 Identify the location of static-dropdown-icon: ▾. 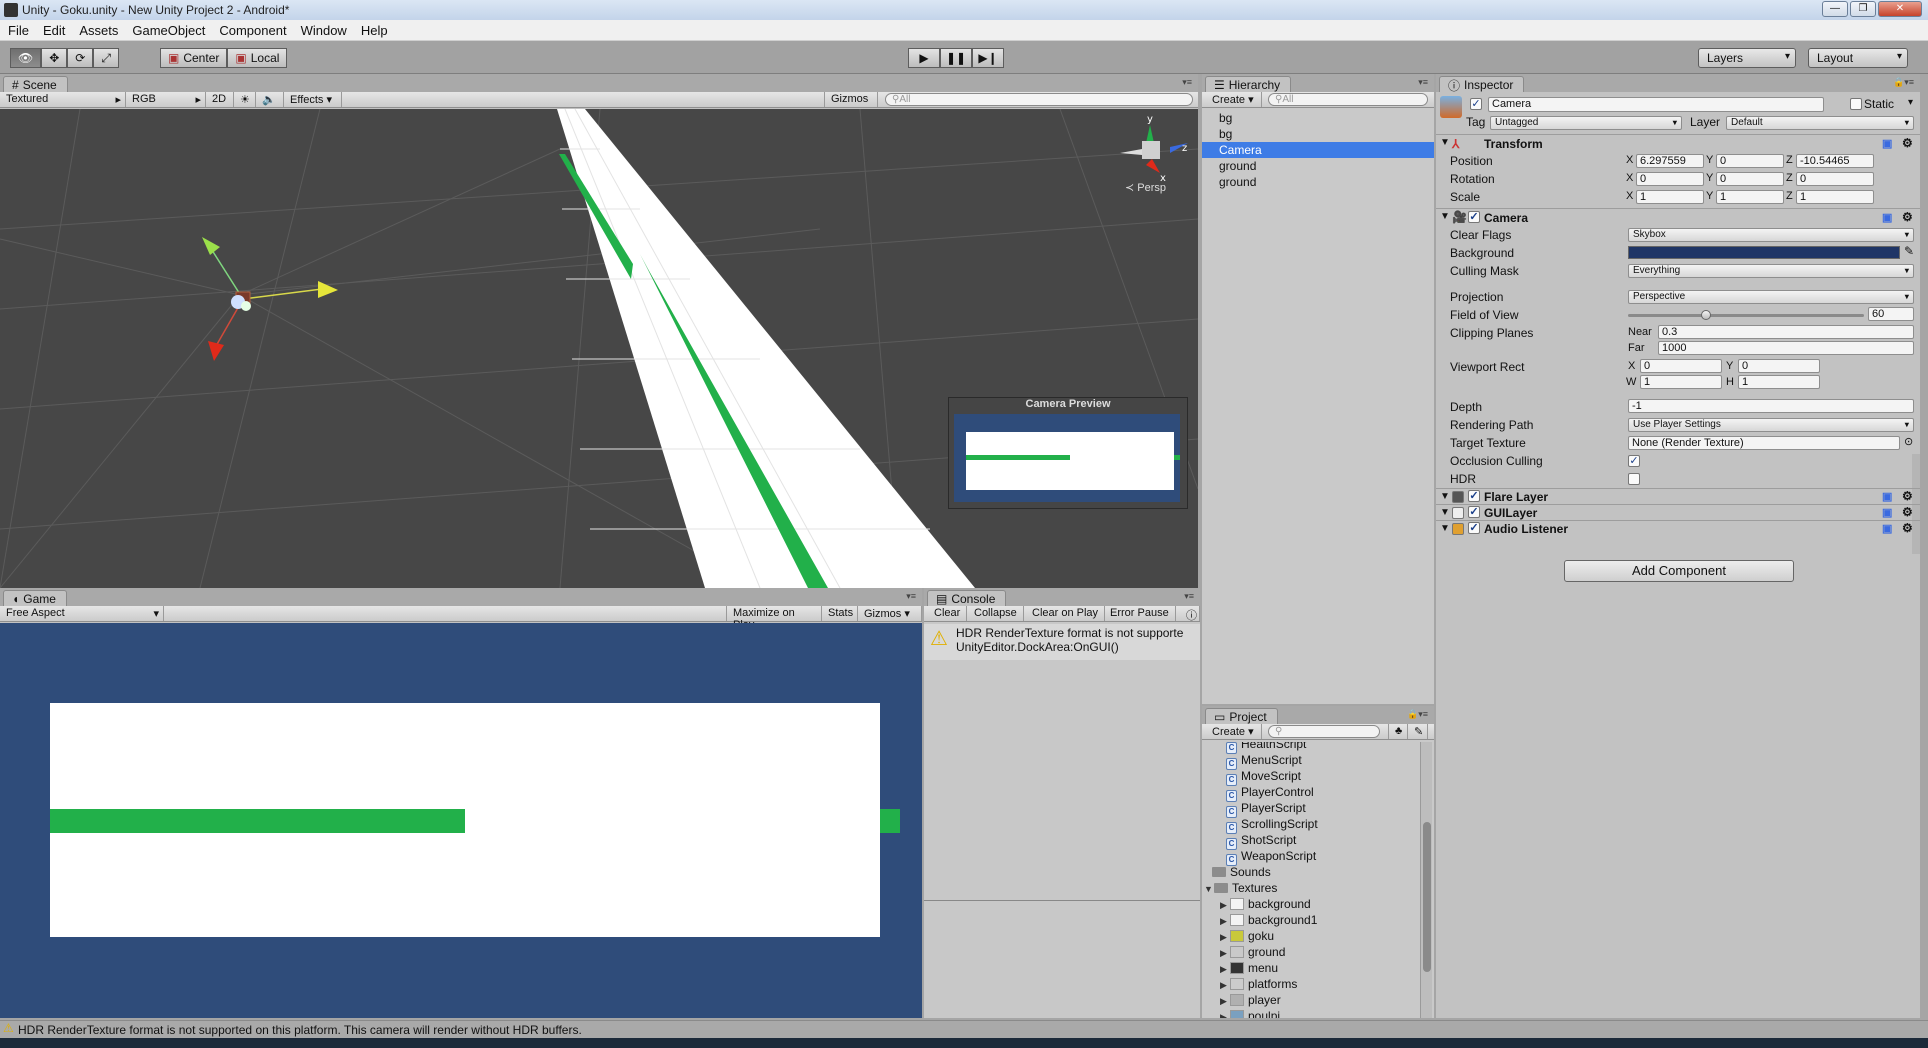
(1910, 102).